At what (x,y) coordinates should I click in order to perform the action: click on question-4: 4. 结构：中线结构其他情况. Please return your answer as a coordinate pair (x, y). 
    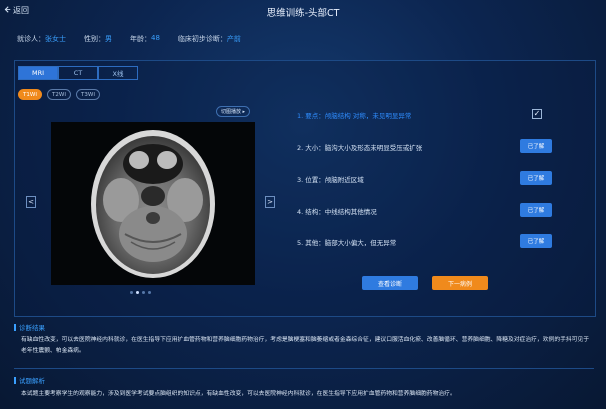
    Looking at the image, I should click on (337, 212).